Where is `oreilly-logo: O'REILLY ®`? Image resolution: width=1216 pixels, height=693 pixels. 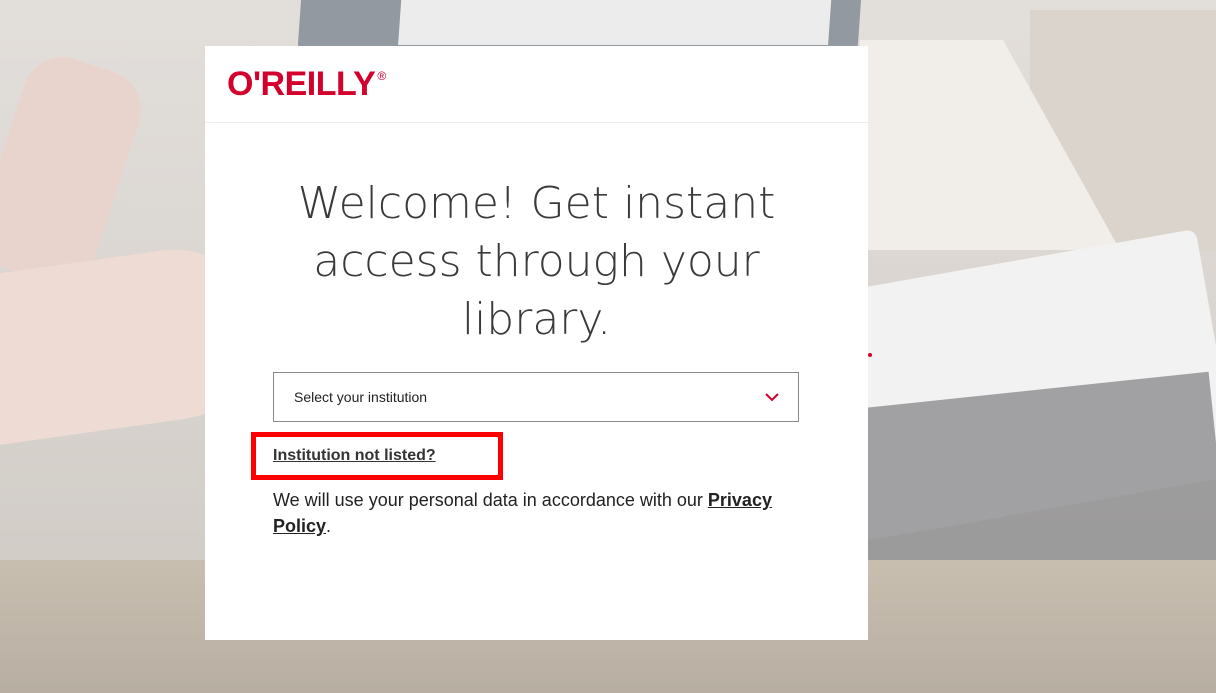 oreilly-logo: O'REILLY ® is located at coordinates (306, 84).